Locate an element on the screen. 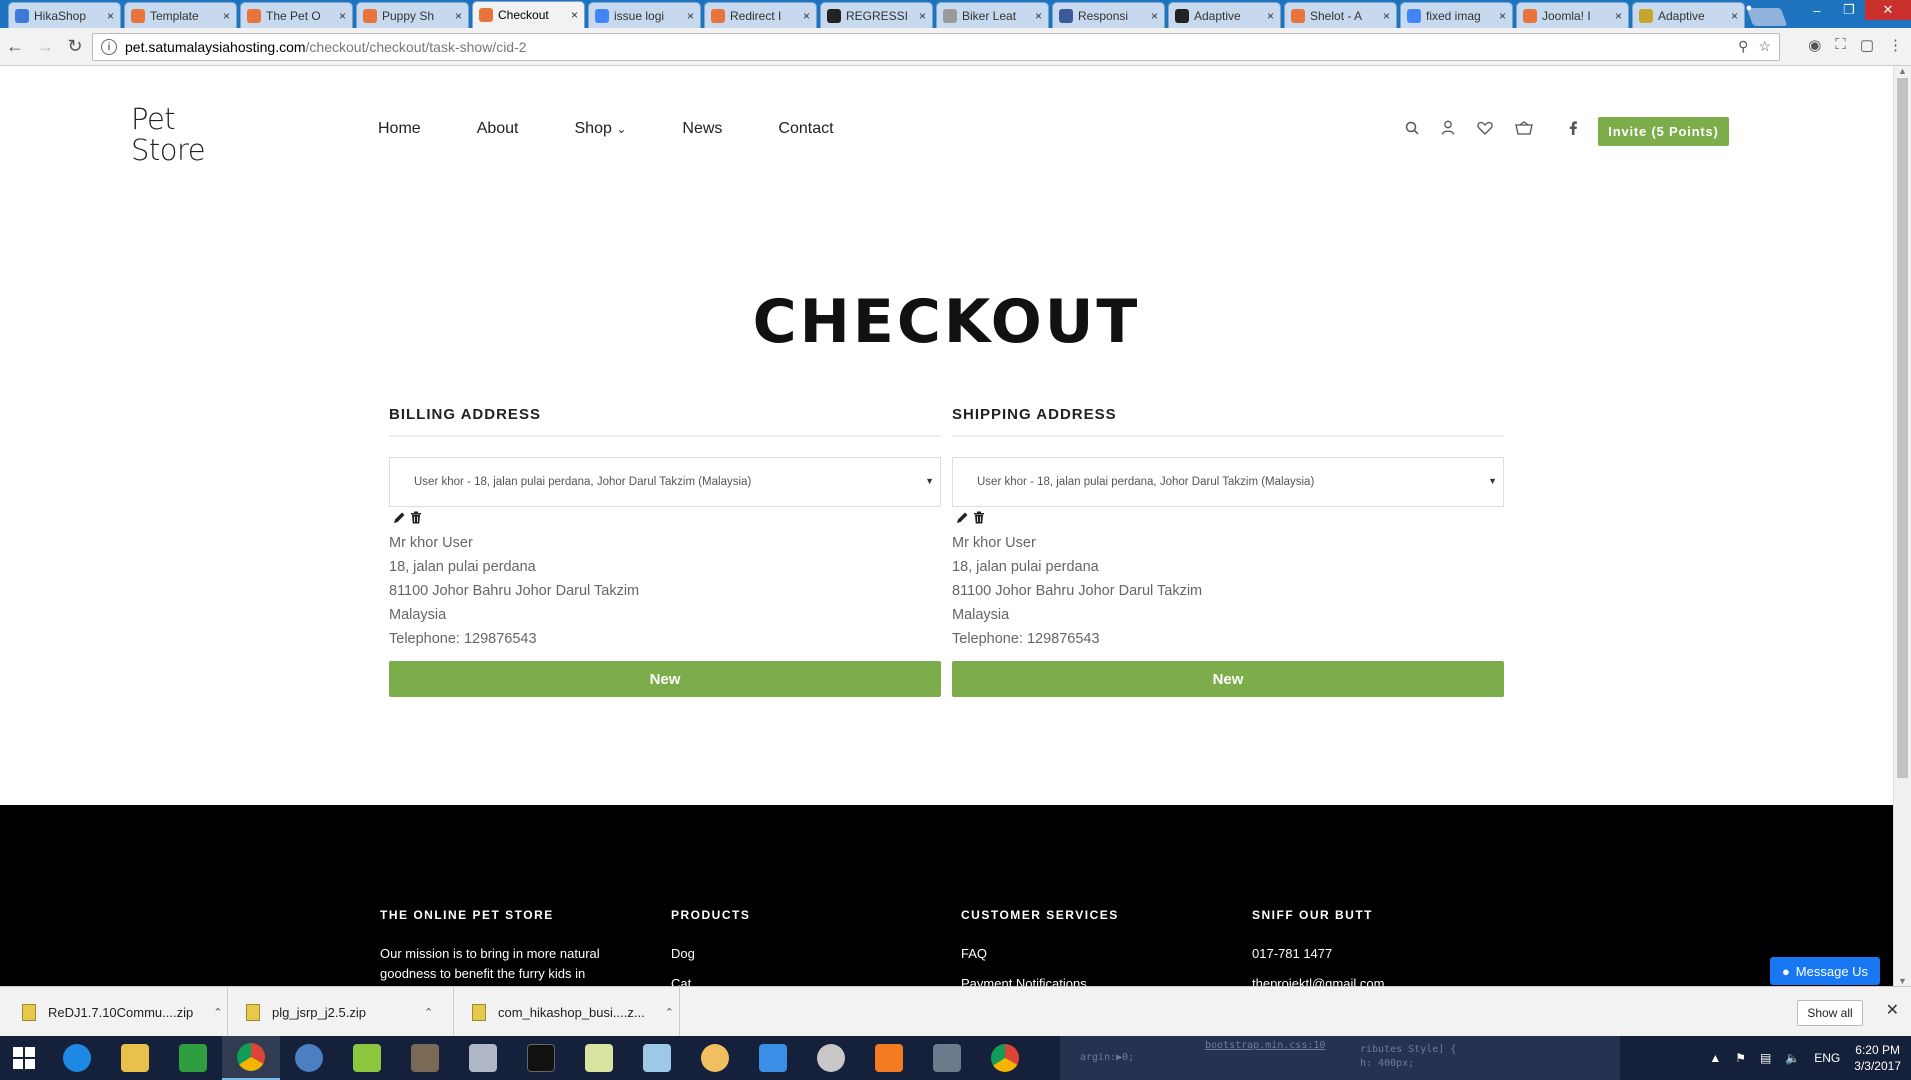 This screenshot has width=1911, height=1080. close-icon: ✕ is located at coordinates (1892, 1010).